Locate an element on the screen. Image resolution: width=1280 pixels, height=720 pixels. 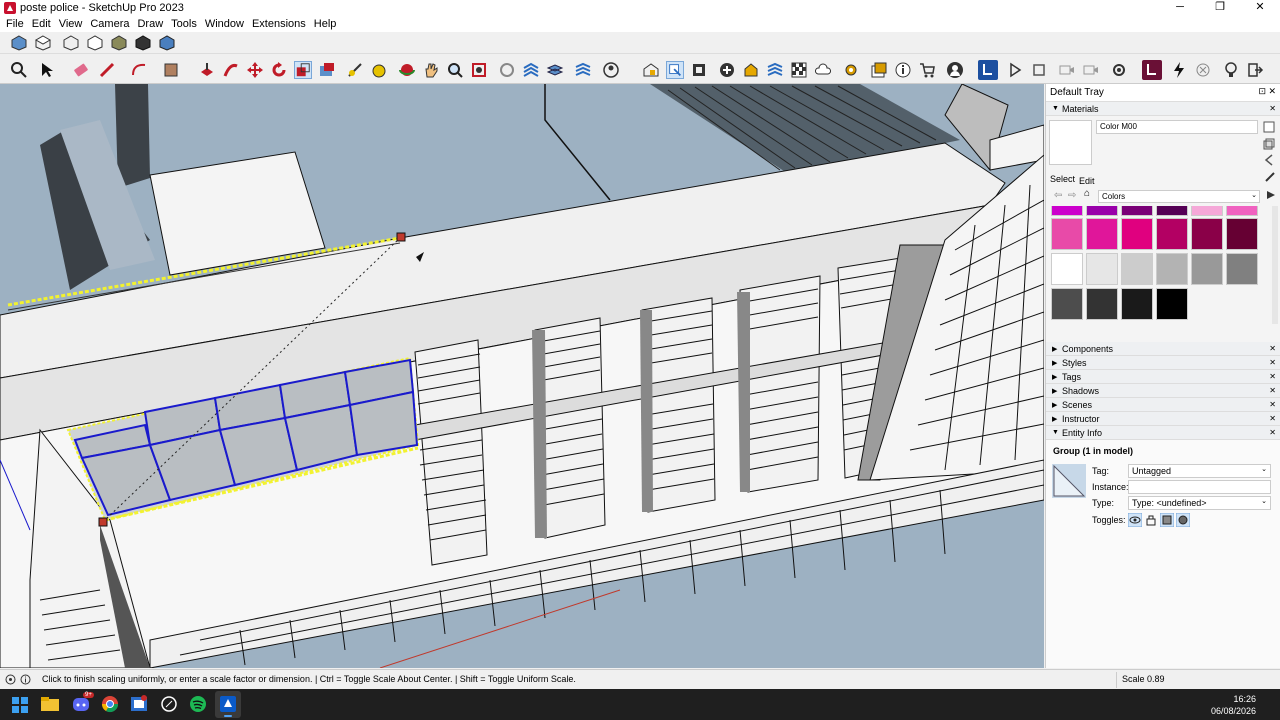
scale-icon is located at coordinates (303, 70).